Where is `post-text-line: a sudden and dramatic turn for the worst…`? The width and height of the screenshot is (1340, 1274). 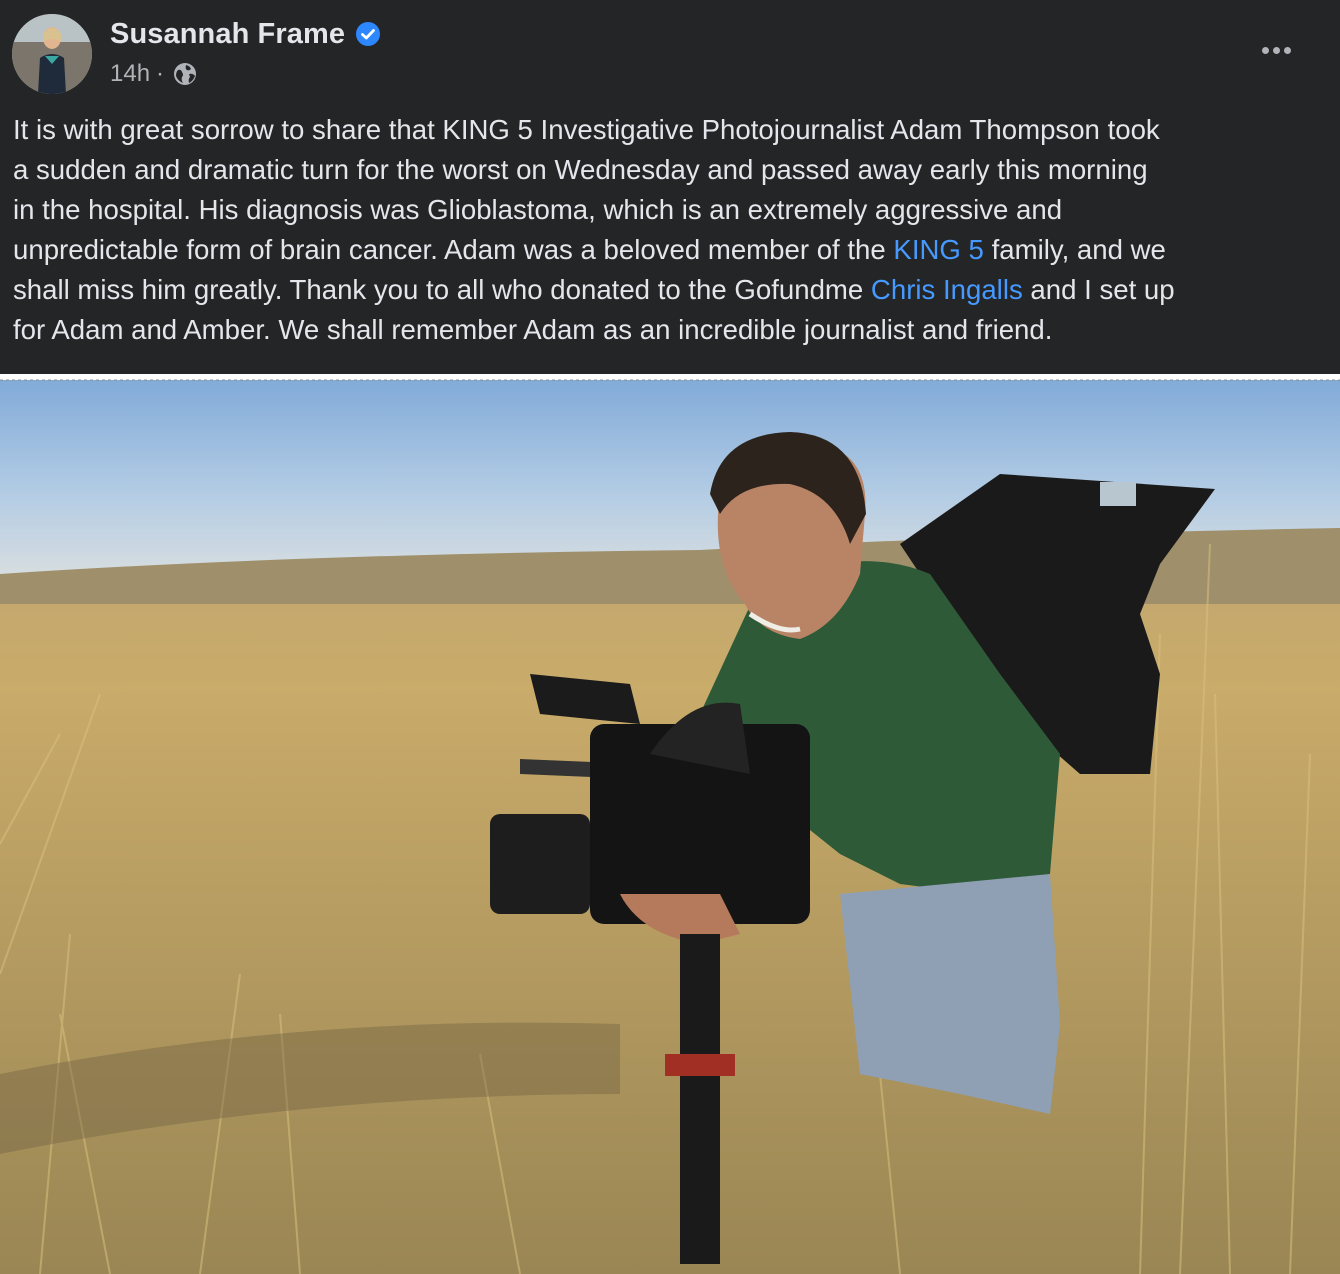 post-text-line: a sudden and dramatic turn for the worst… is located at coordinates (580, 169).